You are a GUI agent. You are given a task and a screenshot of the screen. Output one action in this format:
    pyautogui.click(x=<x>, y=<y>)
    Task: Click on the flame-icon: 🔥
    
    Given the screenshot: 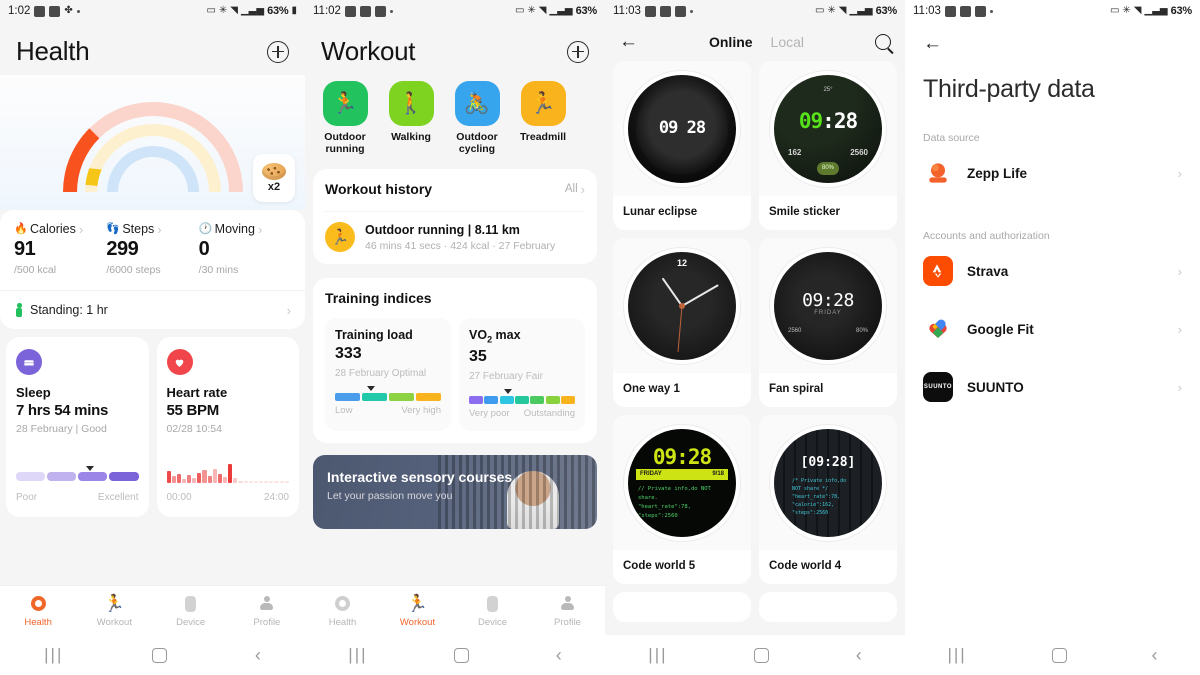 What is the action you would take?
    pyautogui.click(x=21, y=228)
    